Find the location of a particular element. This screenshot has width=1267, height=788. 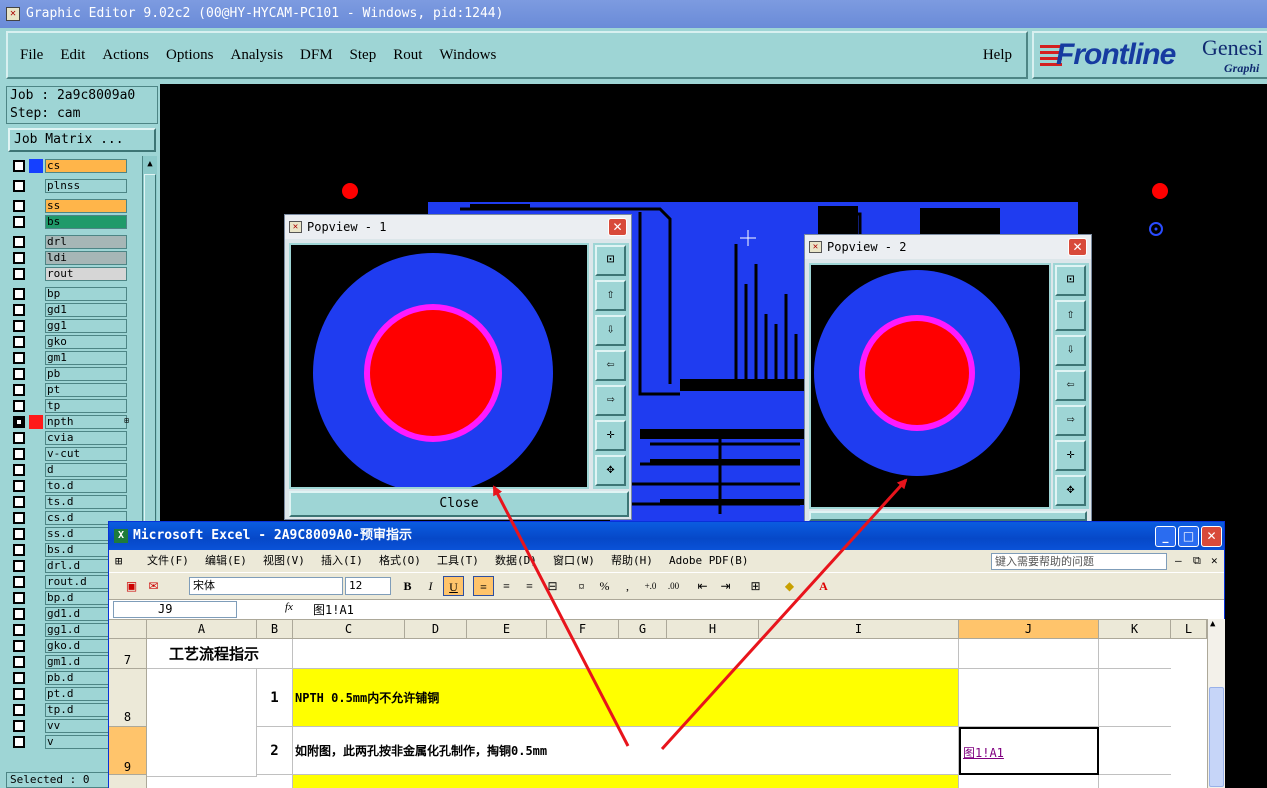

excel-menu-window: 窗口(W) is located at coordinates (574, 561).